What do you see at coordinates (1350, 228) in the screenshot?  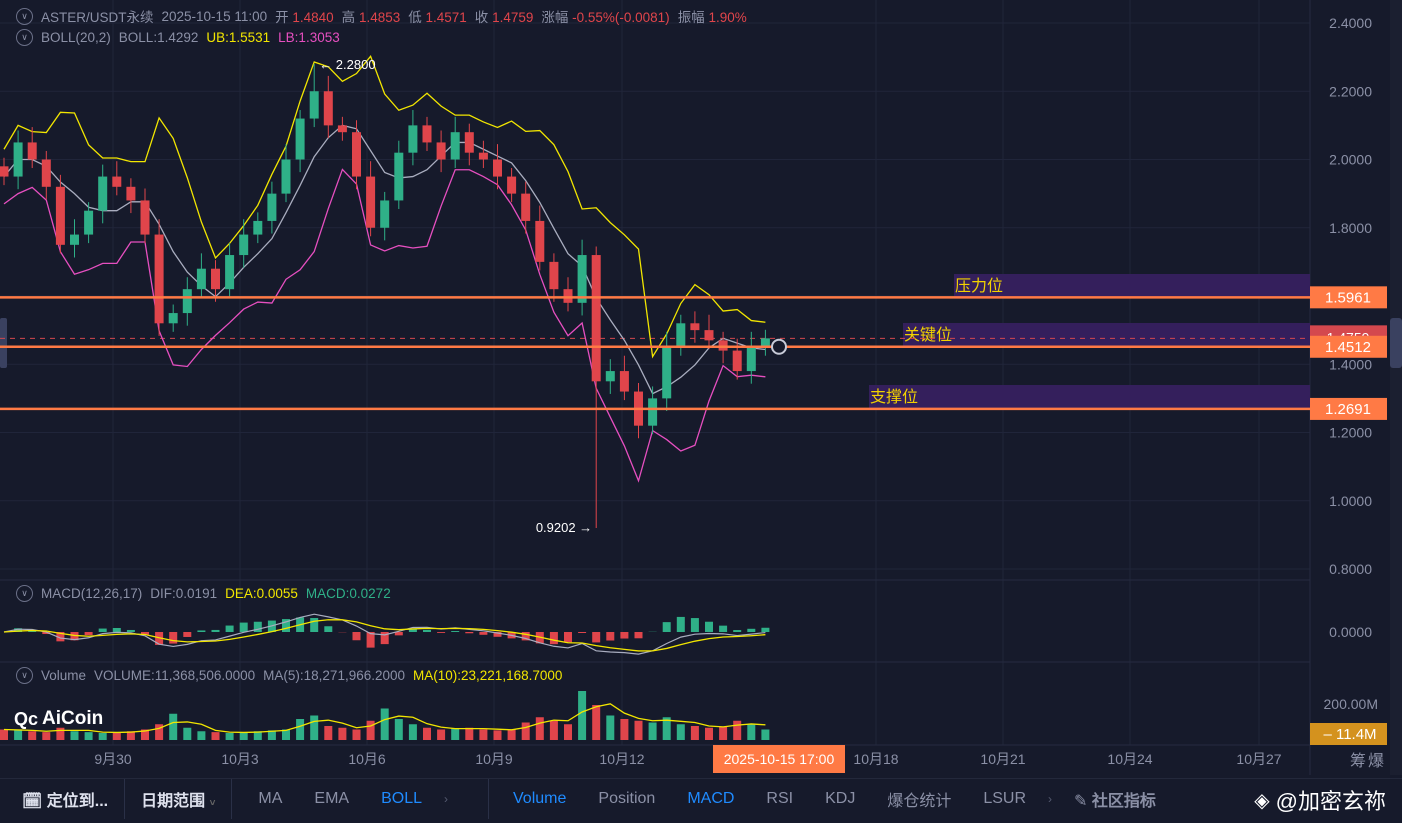 I see `y-tick-label: 1.8000` at bounding box center [1350, 228].